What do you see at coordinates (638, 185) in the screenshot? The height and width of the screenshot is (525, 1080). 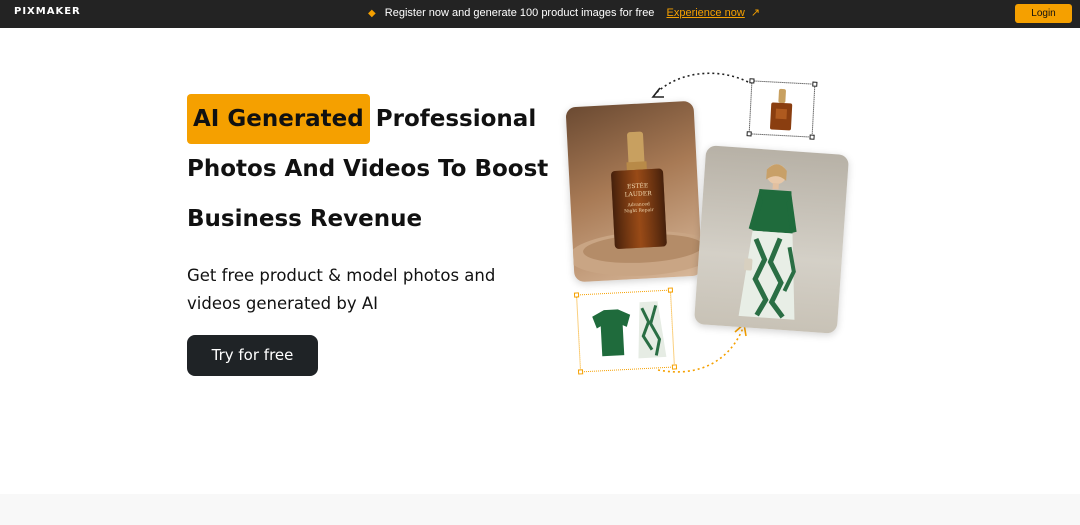 I see `svg-text: ESTÉE` at bounding box center [638, 185].